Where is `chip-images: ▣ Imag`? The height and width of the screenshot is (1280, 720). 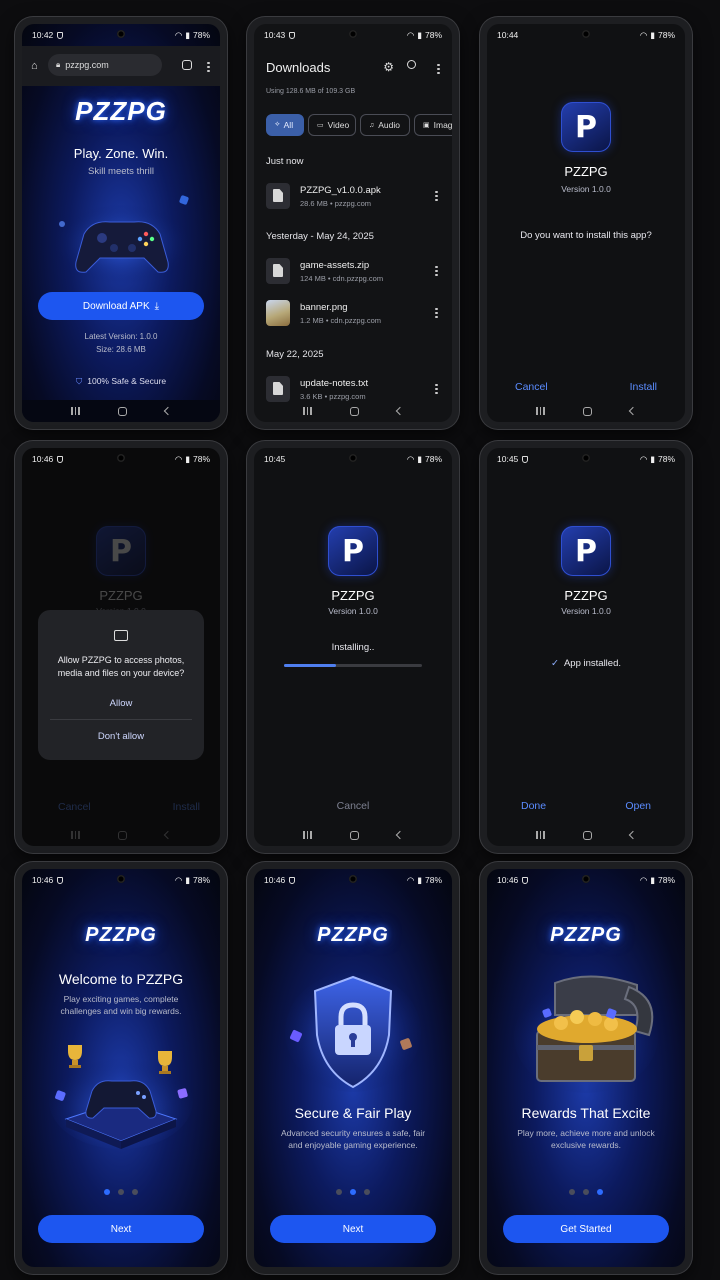
chip-images: ▣ Imag is located at coordinates (433, 125).